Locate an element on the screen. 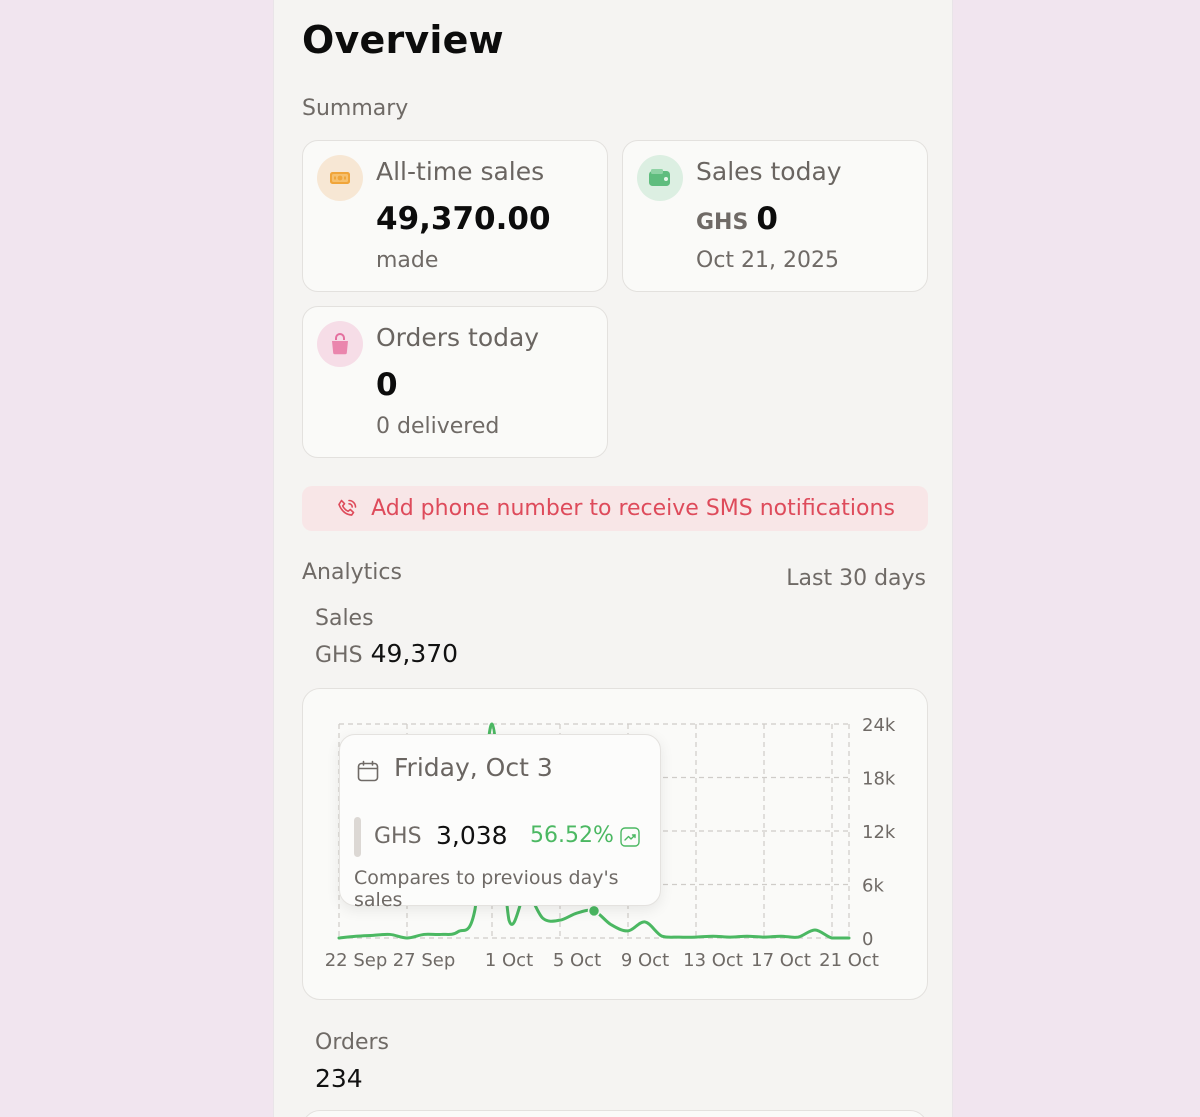 This screenshot has width=1200, height=1117. tooltip-value: 3,038 is located at coordinates (472, 835).